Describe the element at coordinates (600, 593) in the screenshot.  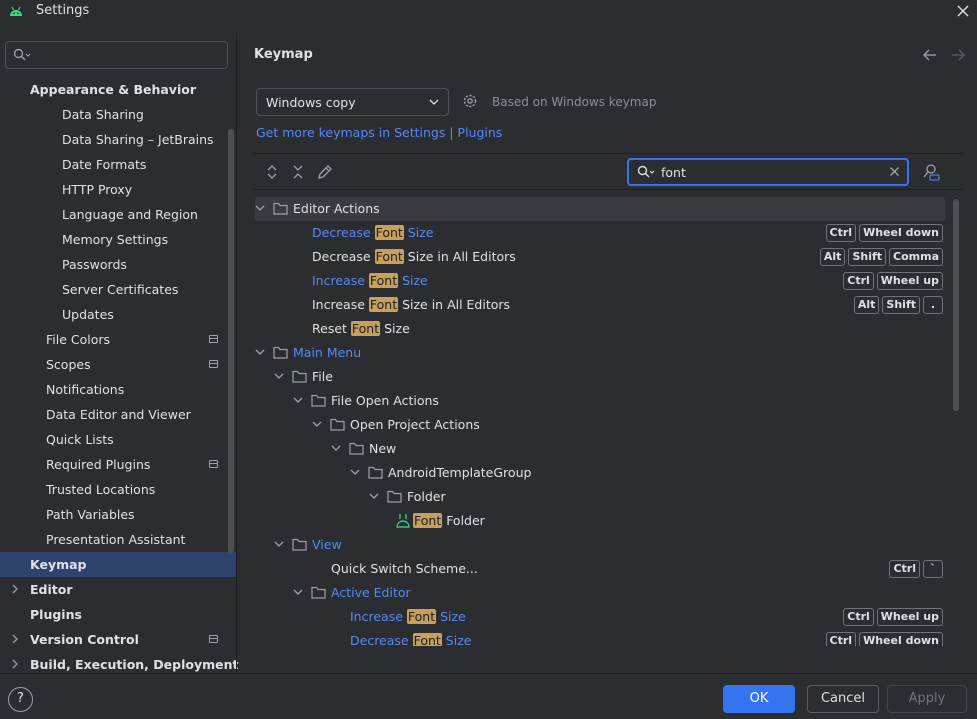
I see `tree-group-row: Active Editor` at that location.